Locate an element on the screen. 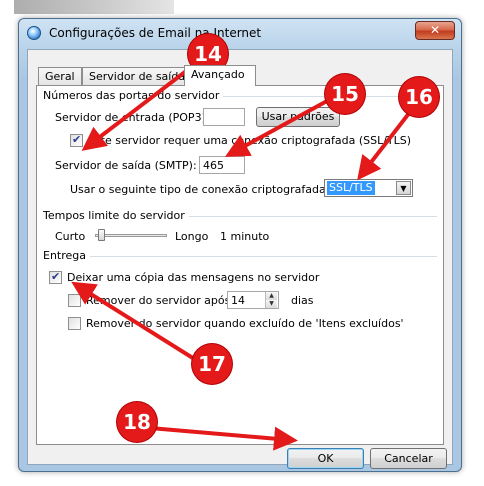 Image resolution: width=484 pixels, height=486 pixels. tab-avancado: Avançado is located at coordinates (220, 75).